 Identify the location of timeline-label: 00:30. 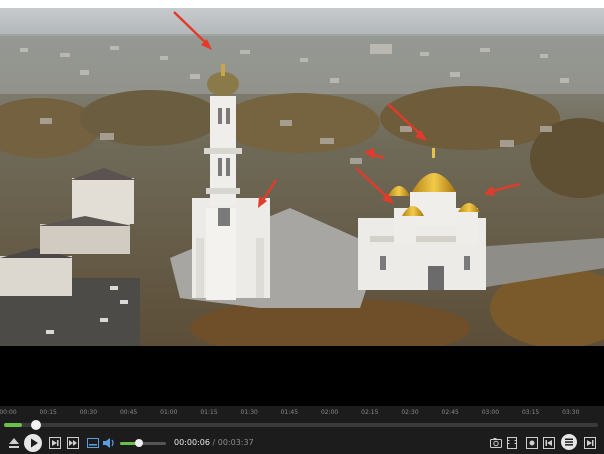
(88, 412).